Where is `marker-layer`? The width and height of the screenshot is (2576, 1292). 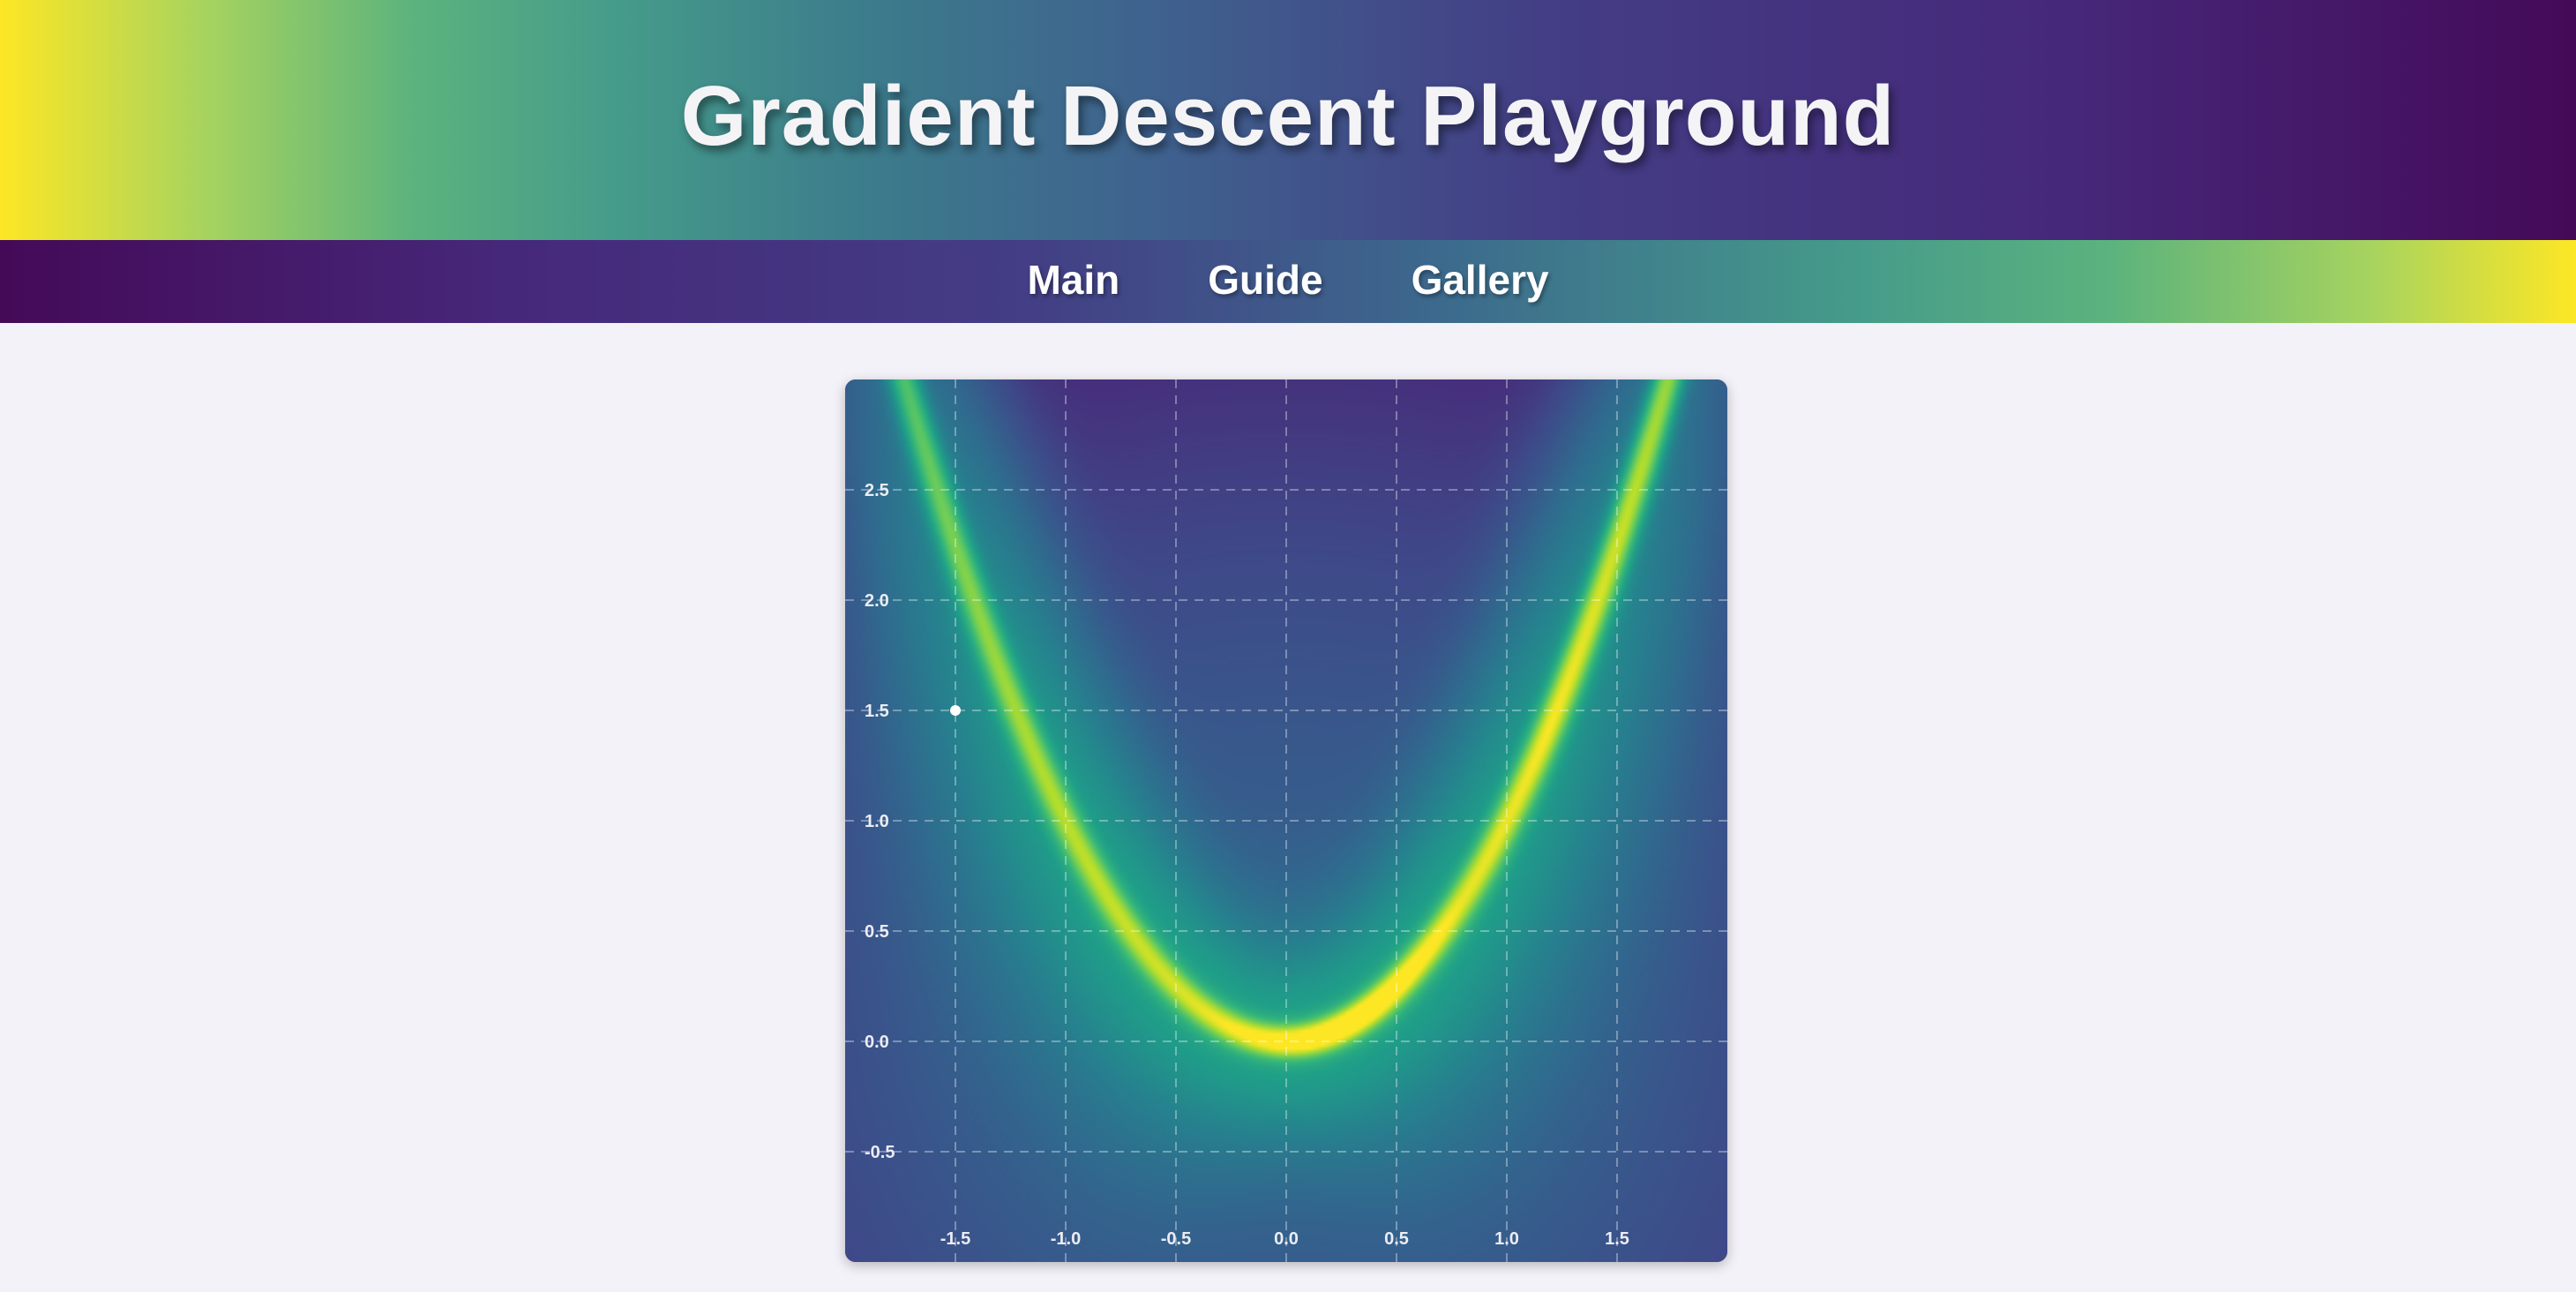 marker-layer is located at coordinates (955, 710).